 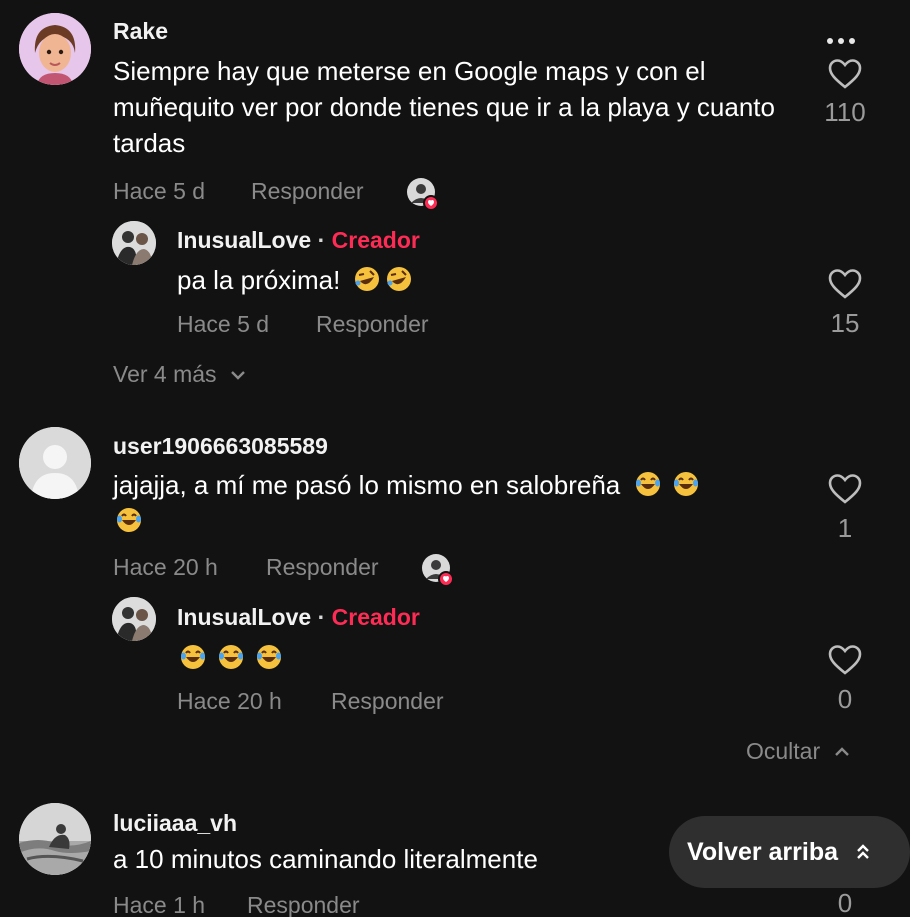 What do you see at coordinates (845, 323) in the screenshot?
I see `like-count: 15` at bounding box center [845, 323].